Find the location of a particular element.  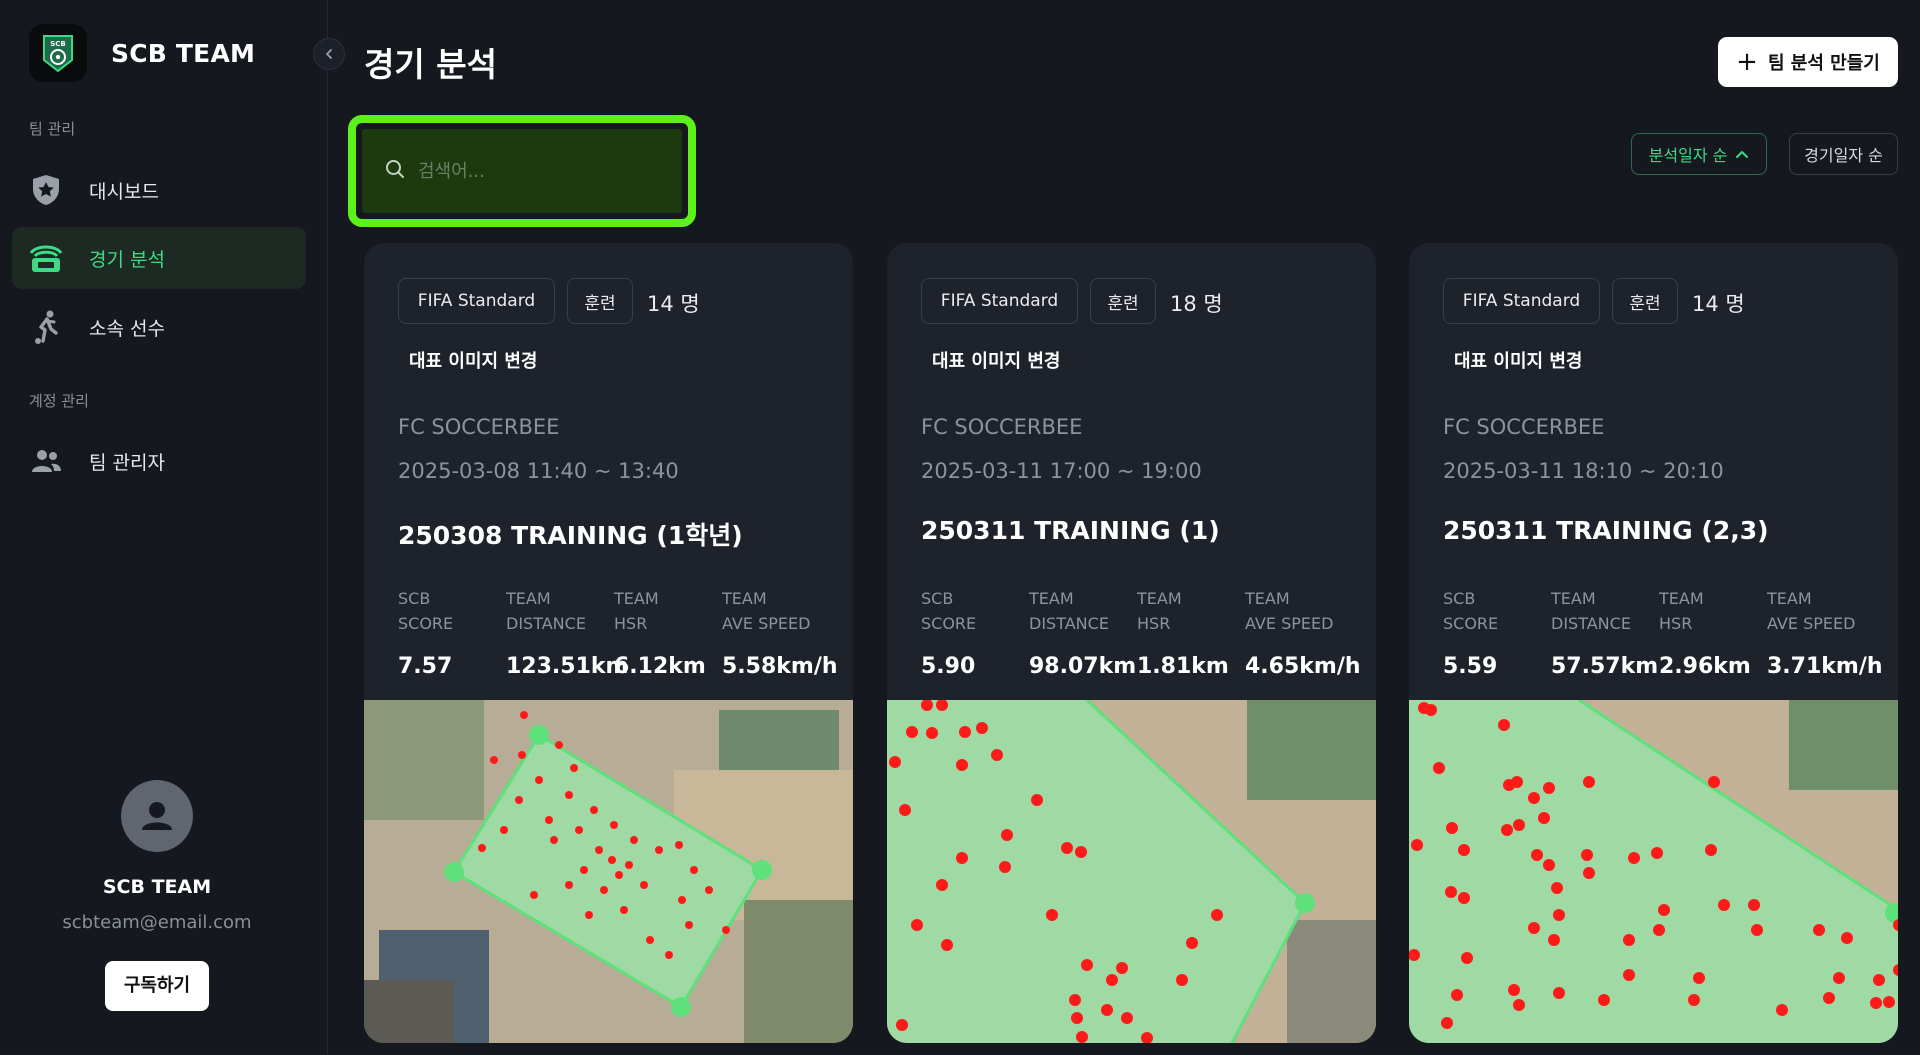

stat-value: 98.07km is located at coordinates (1083, 666).